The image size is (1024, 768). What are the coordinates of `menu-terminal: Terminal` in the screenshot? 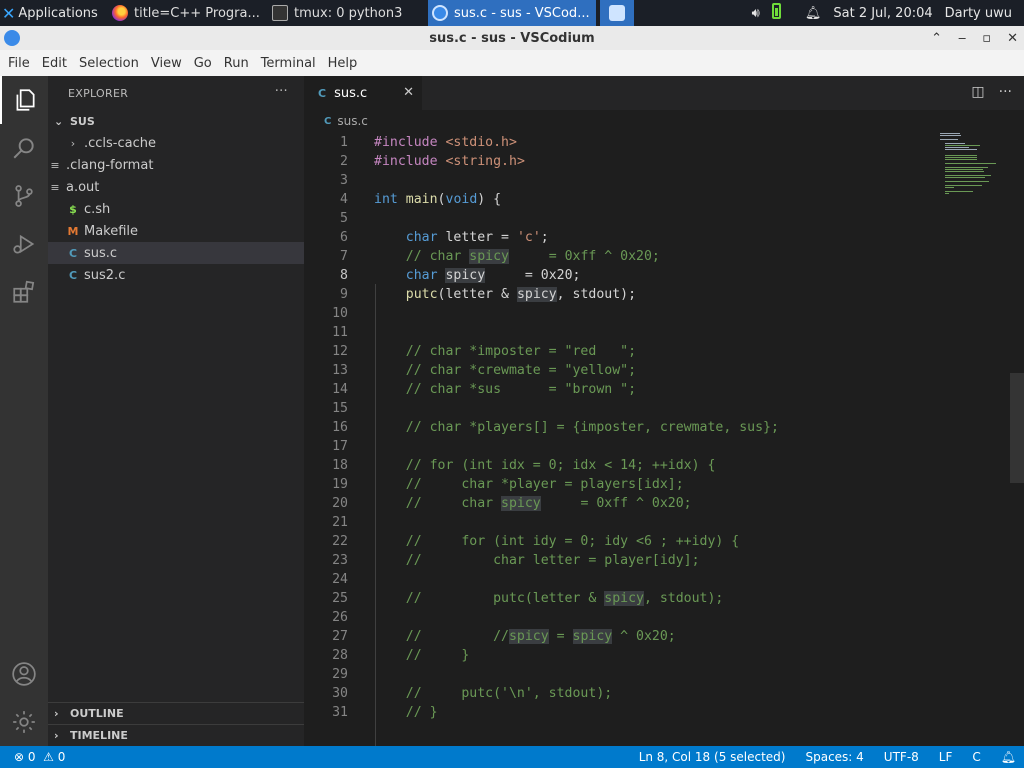 It's located at (288, 63).